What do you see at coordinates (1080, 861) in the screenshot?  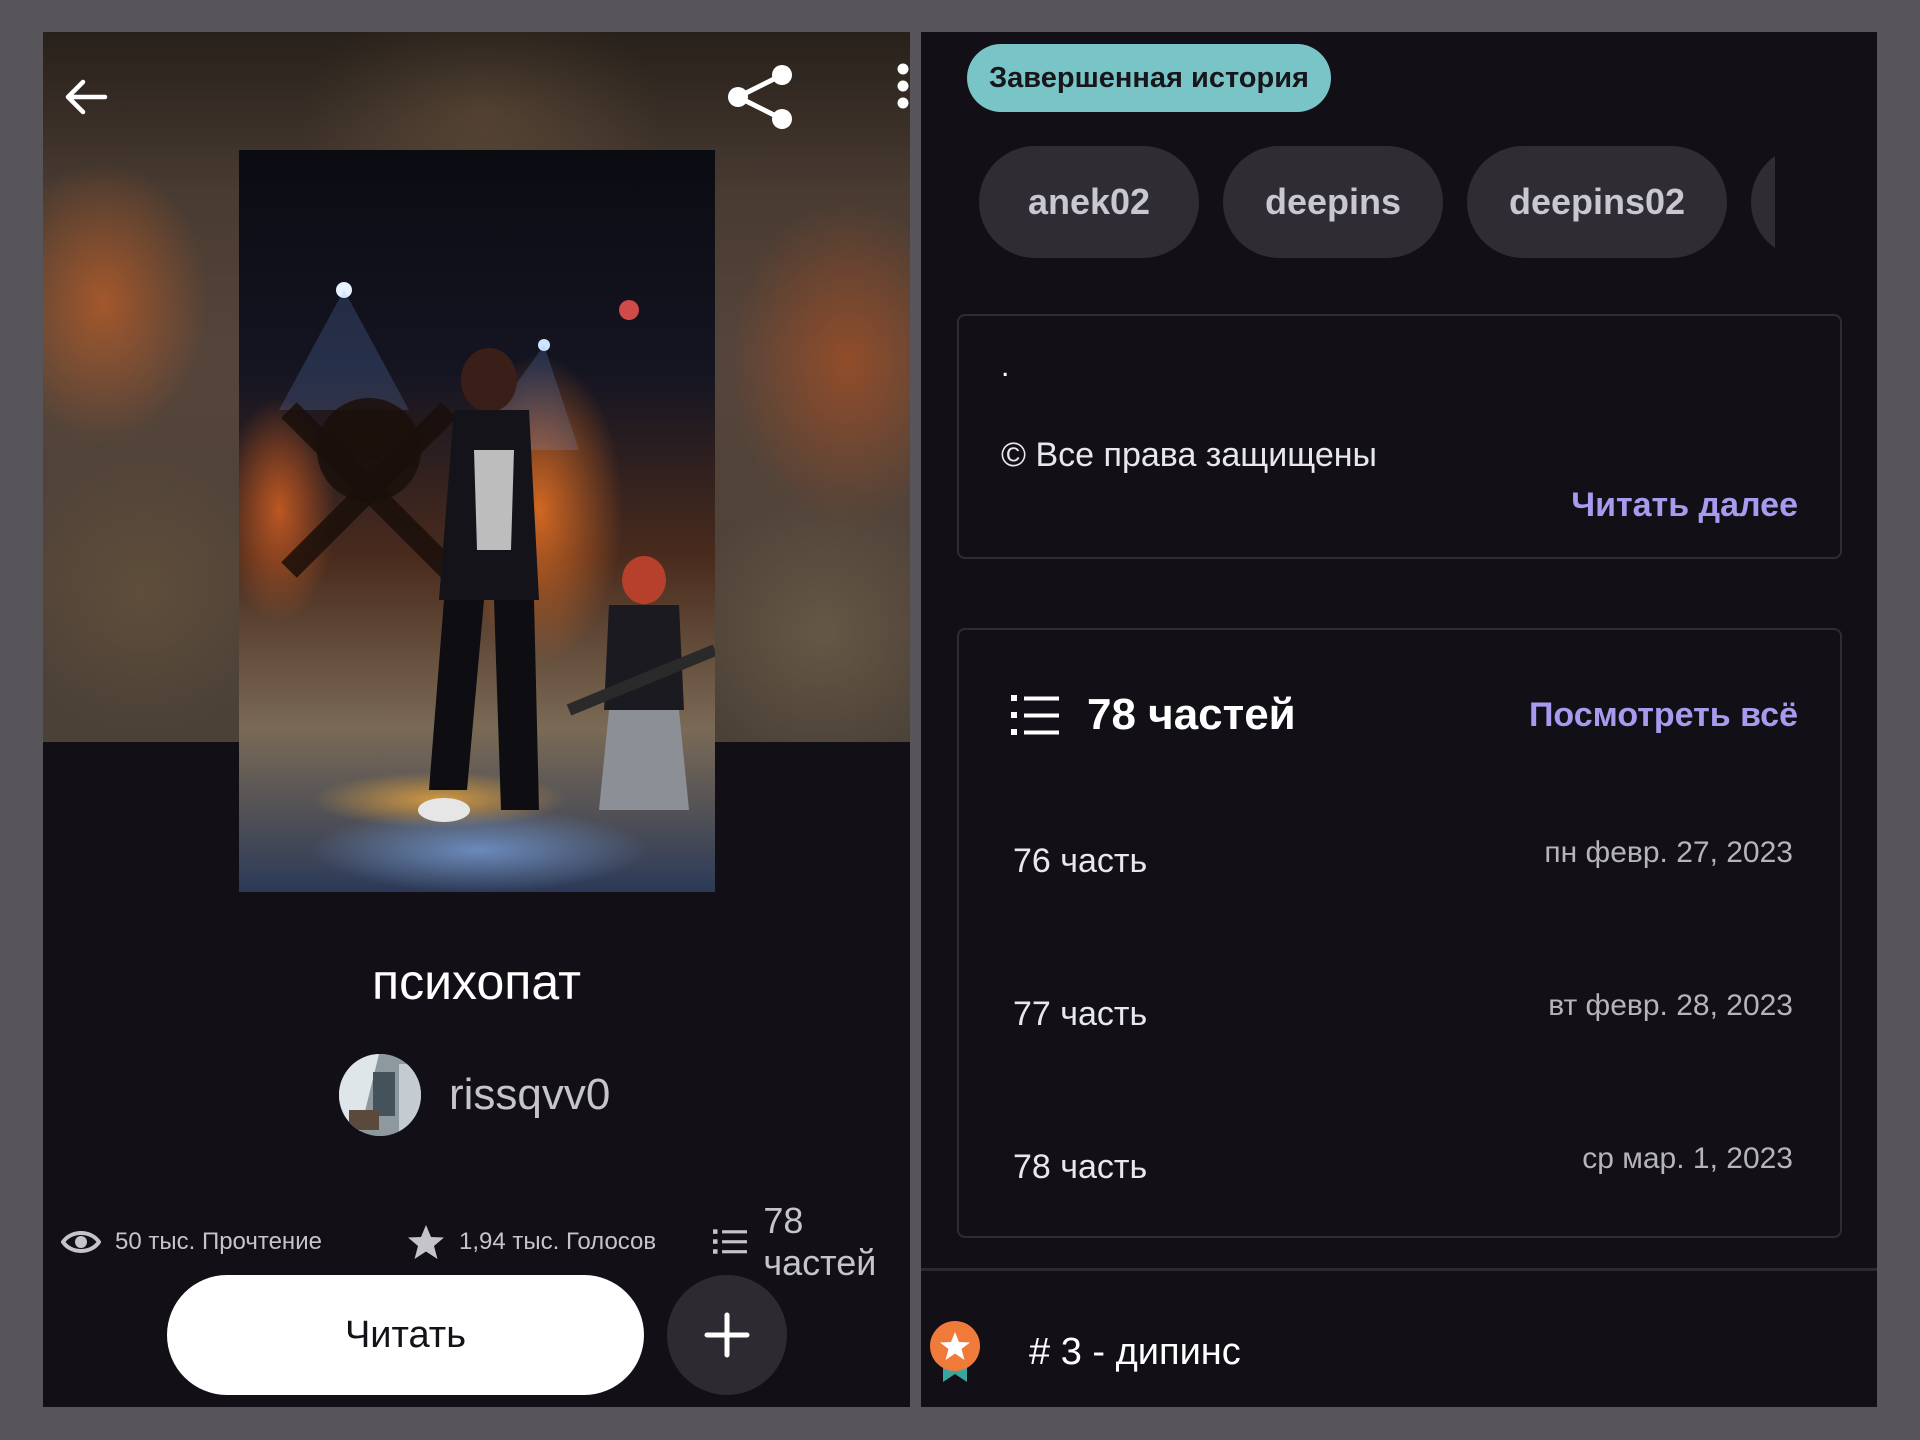 I see `part-title: 76 часть` at bounding box center [1080, 861].